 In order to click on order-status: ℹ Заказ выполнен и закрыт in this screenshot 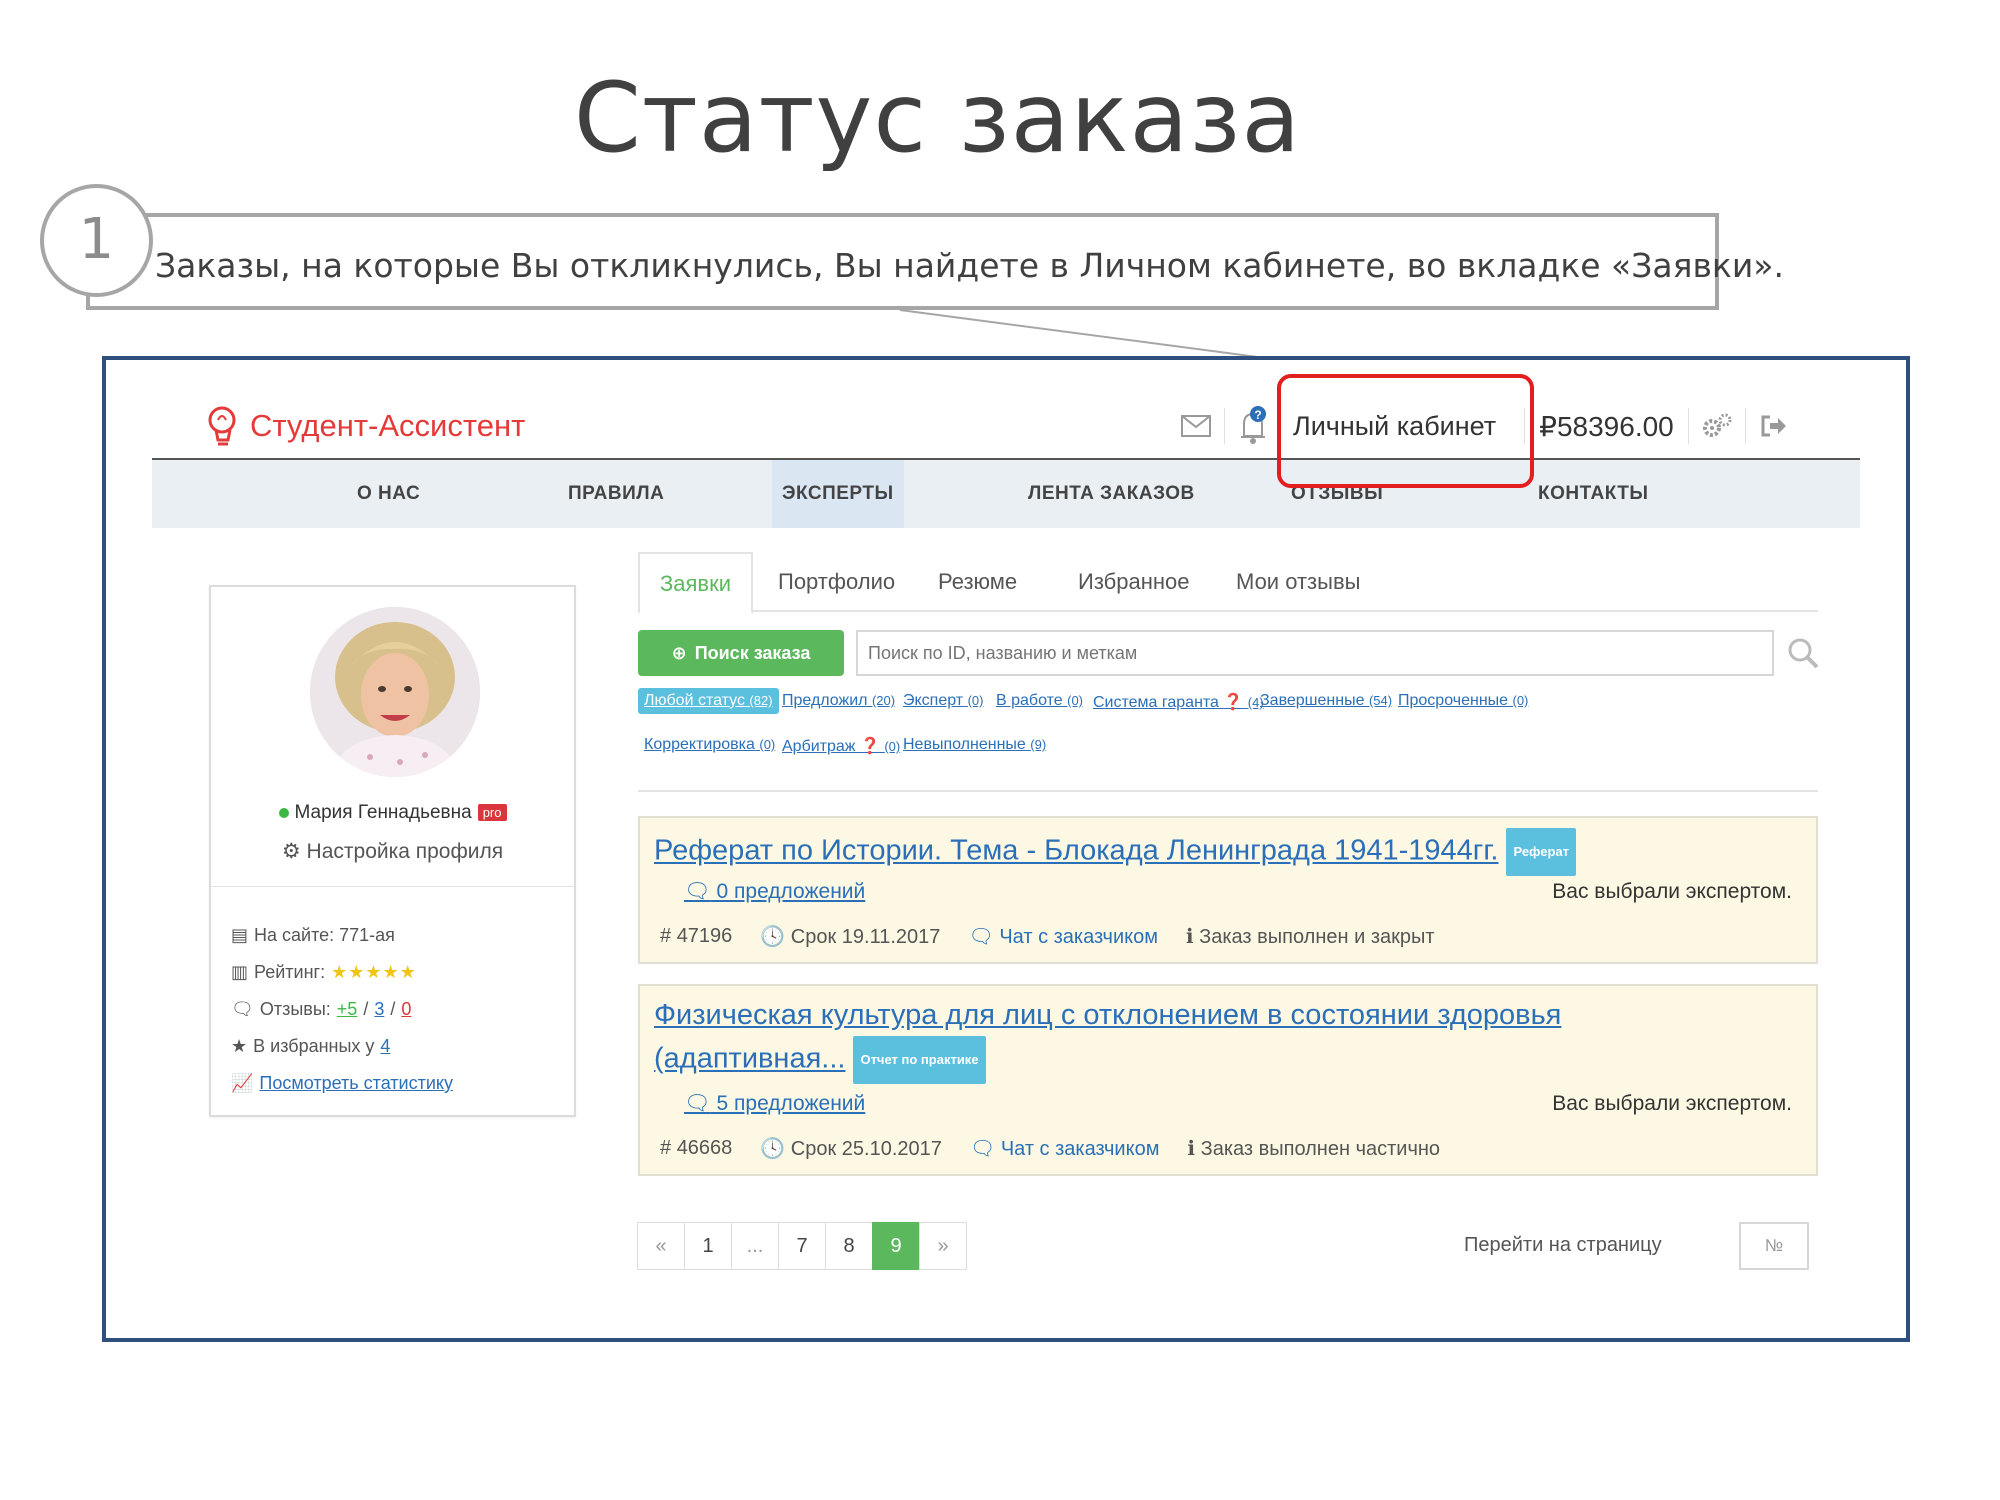, I will do `click(1310, 937)`.